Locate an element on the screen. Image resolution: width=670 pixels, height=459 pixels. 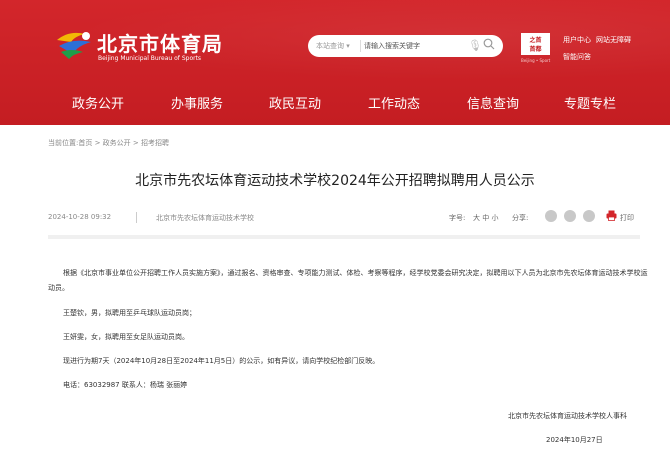
nav-item-gov-affairs: 政务公开 is located at coordinates (98, 102).